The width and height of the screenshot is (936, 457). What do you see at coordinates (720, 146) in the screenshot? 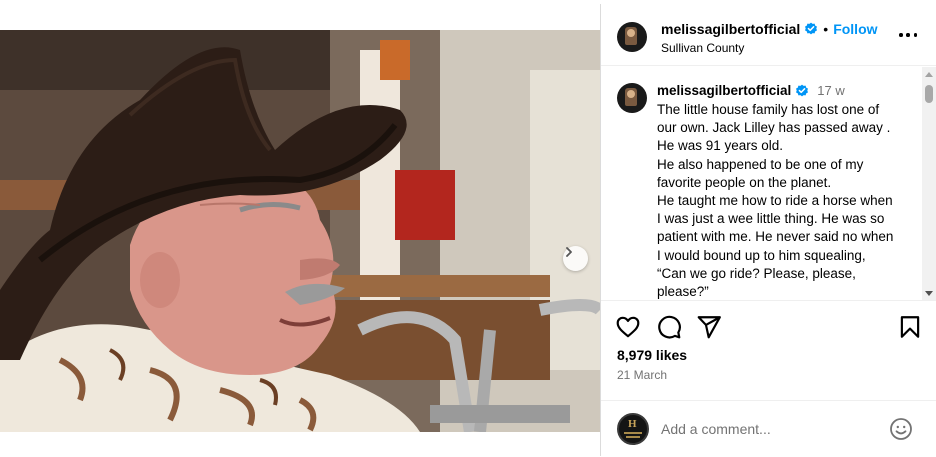
I see `caption-line: He was 91 years old.` at bounding box center [720, 146].